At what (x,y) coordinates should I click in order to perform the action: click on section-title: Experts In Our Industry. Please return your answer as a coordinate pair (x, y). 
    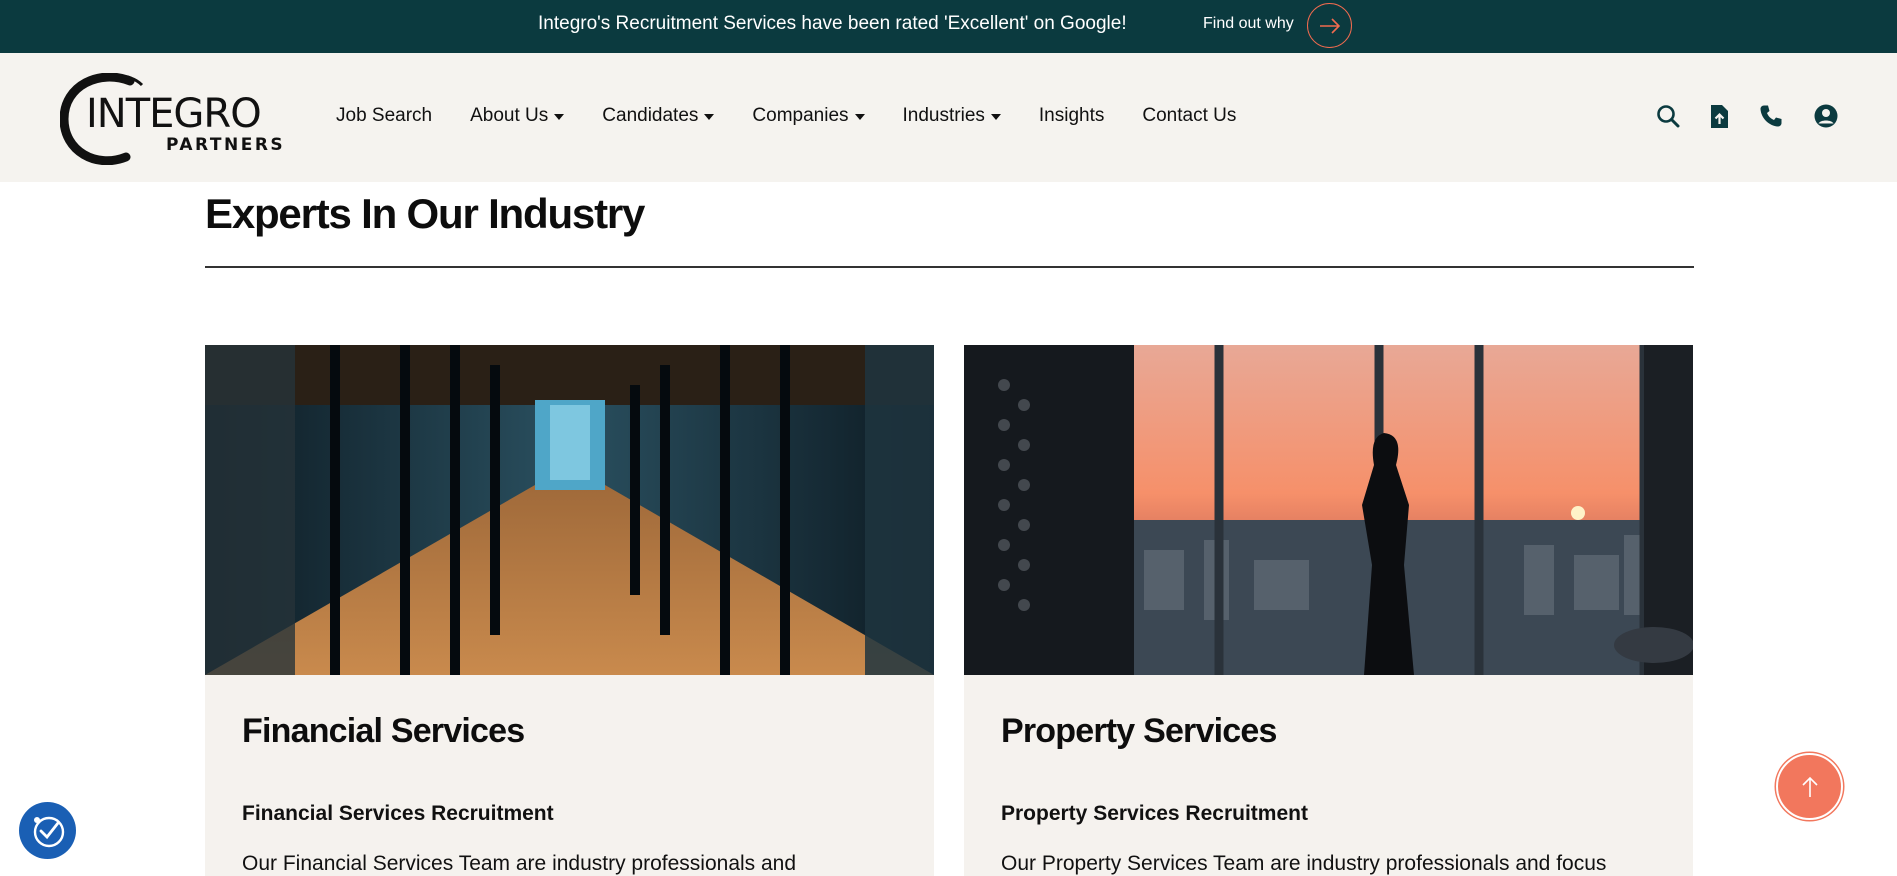
    Looking at the image, I should click on (425, 213).